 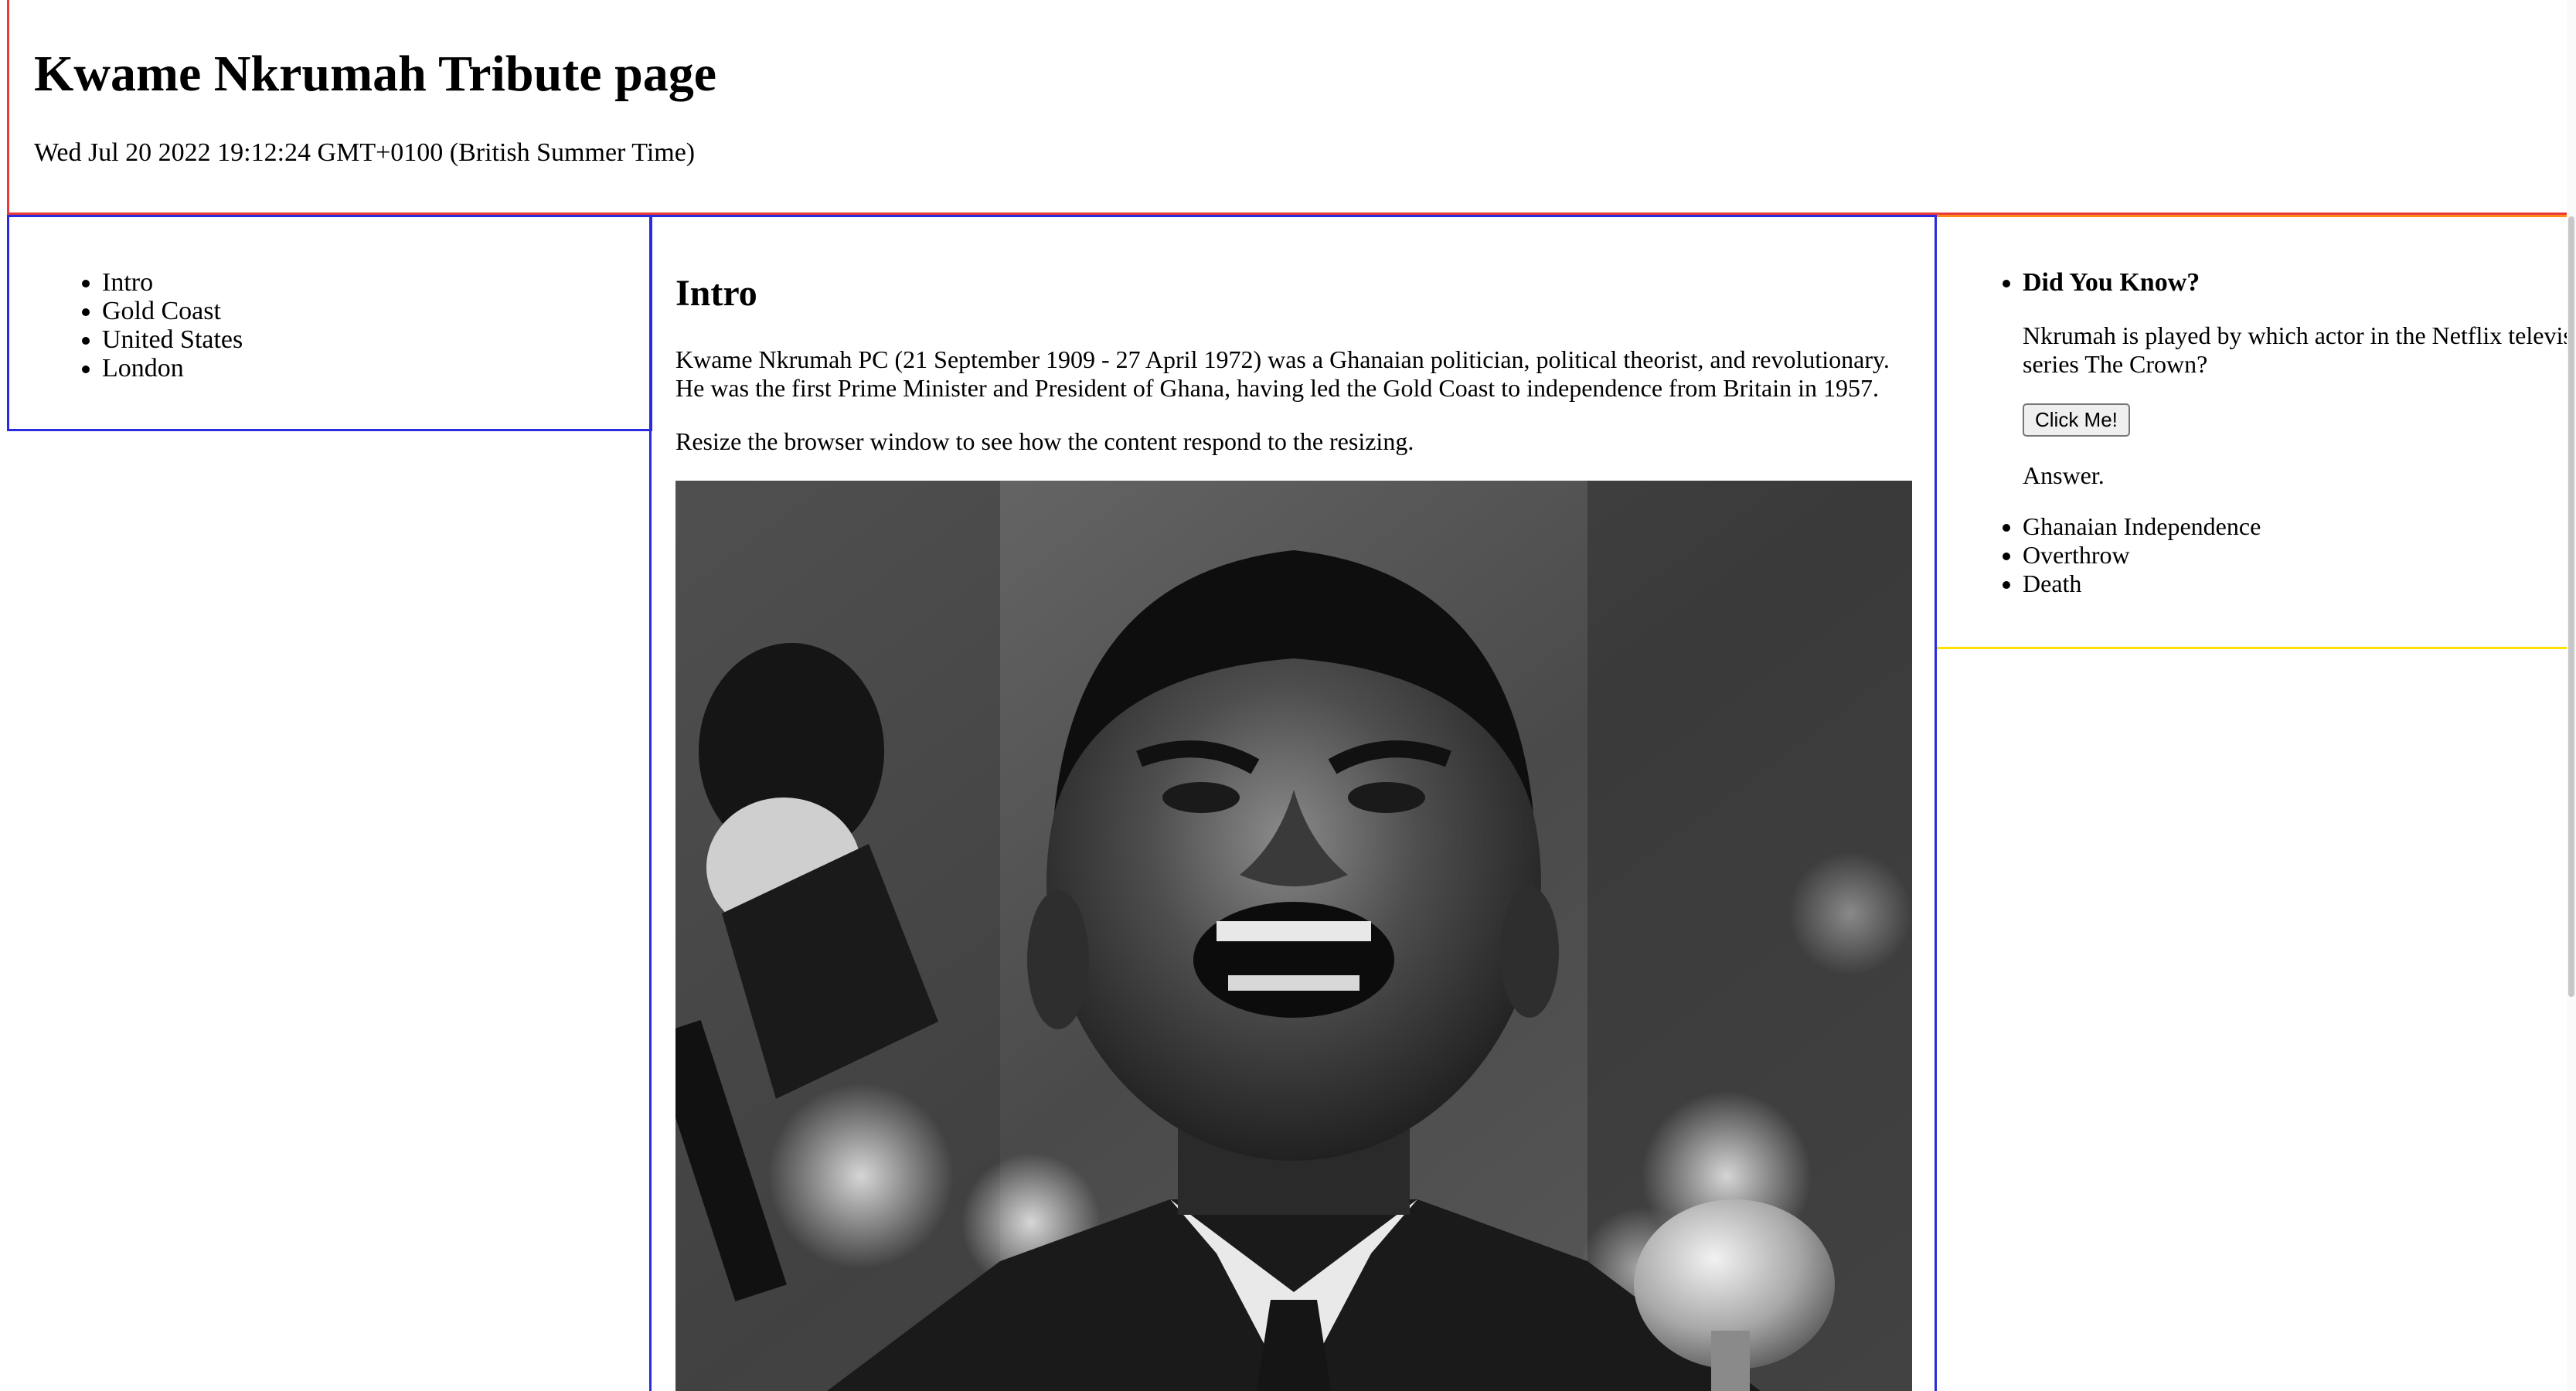 What do you see at coordinates (375, 74) in the screenshot?
I see `page-title: Kwame Nkrumah Tribute page` at bounding box center [375, 74].